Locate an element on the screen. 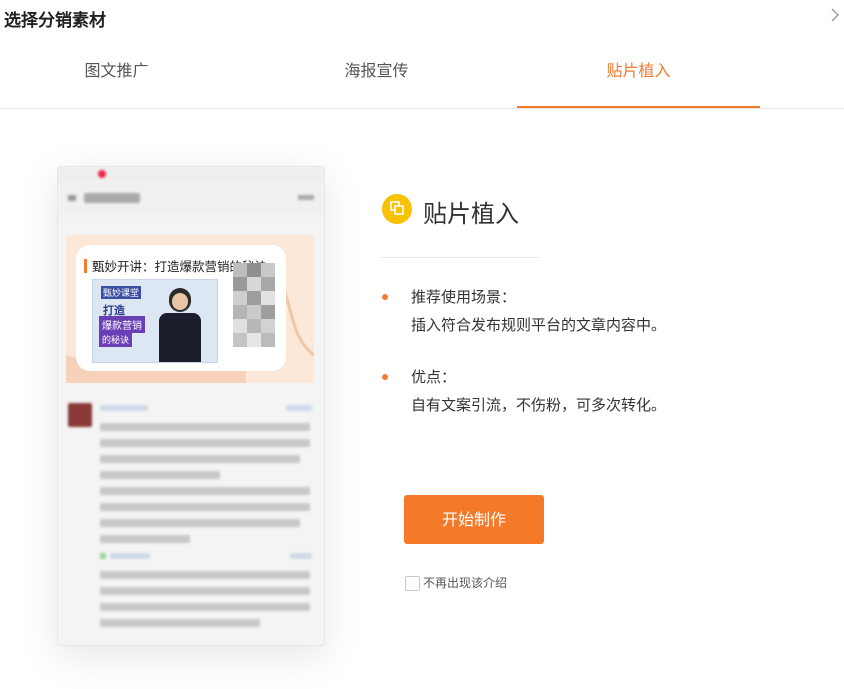 The height and width of the screenshot is (689, 844). blurred-article-content is located at coordinates (191, 518).